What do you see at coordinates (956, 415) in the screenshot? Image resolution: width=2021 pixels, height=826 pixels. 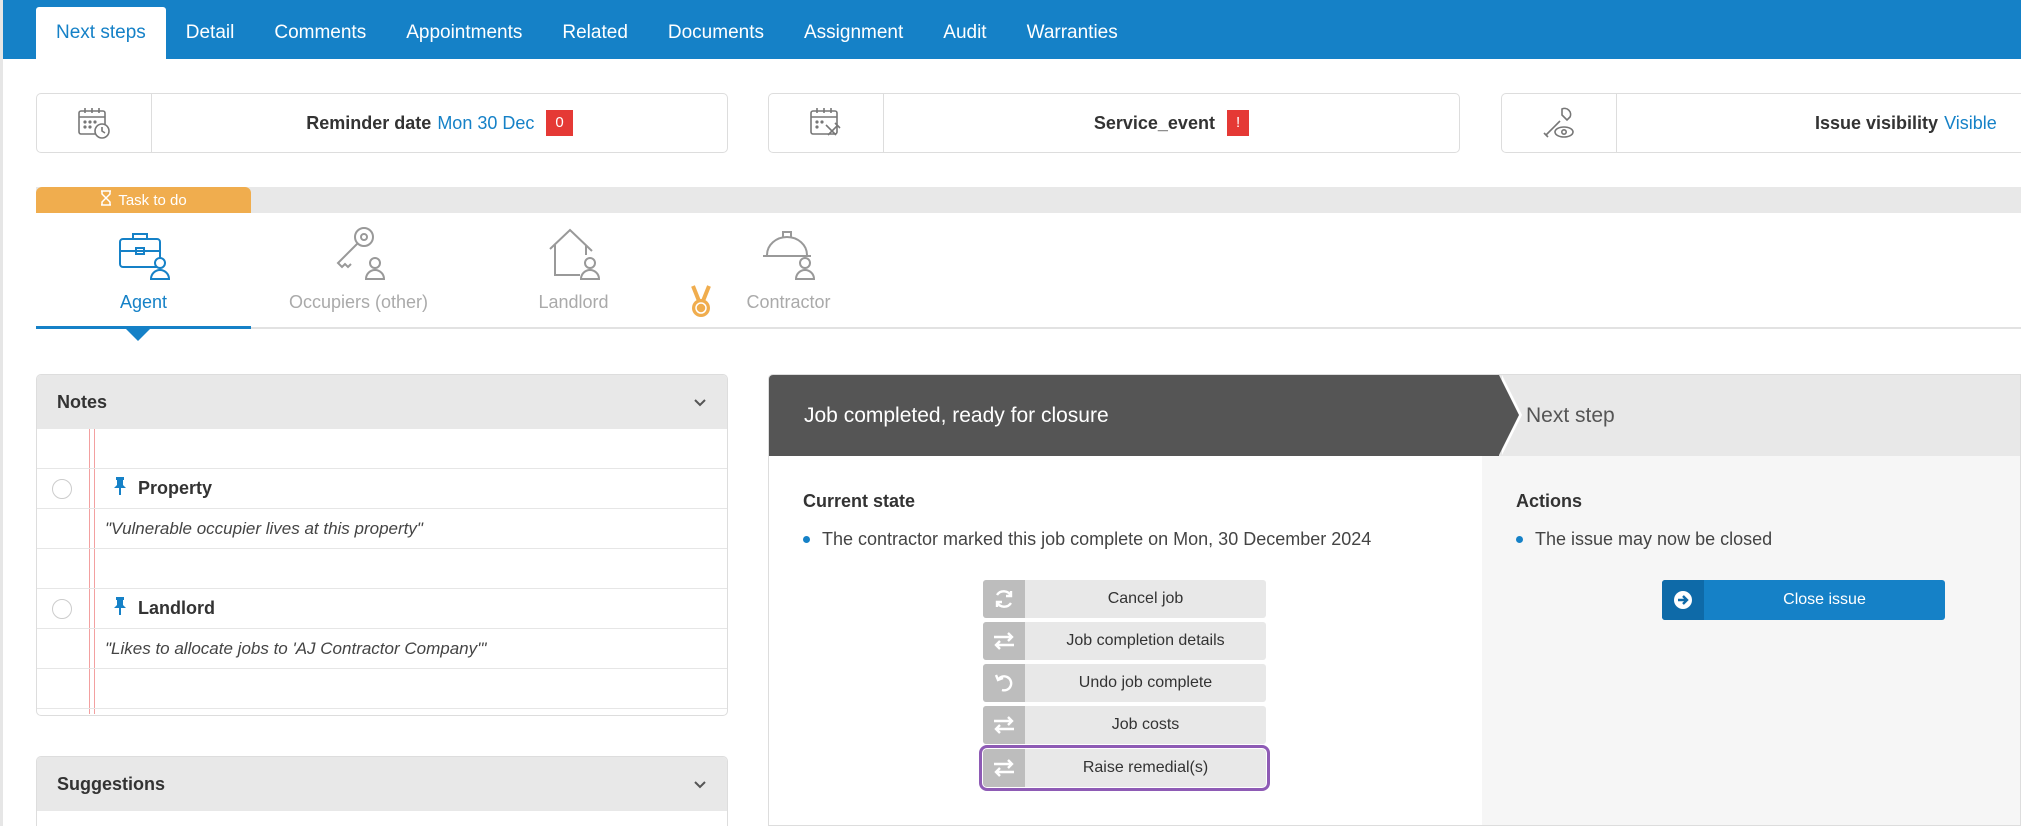 I see `job-status-title: Job completed, ready for closure` at bounding box center [956, 415].